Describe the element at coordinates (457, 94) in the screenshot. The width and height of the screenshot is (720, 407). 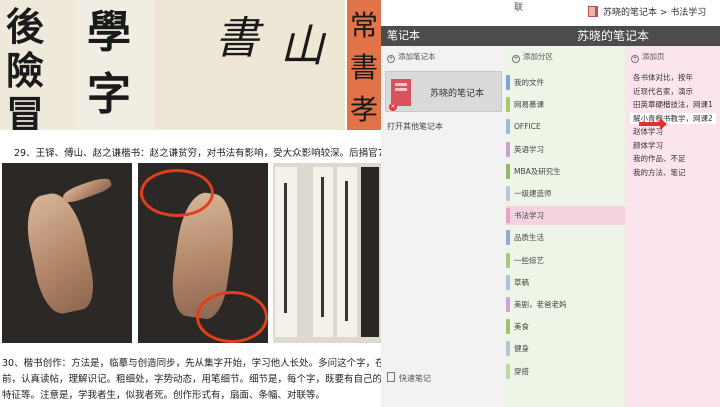
I see `notebook-name: 苏晓的笔记本` at that location.